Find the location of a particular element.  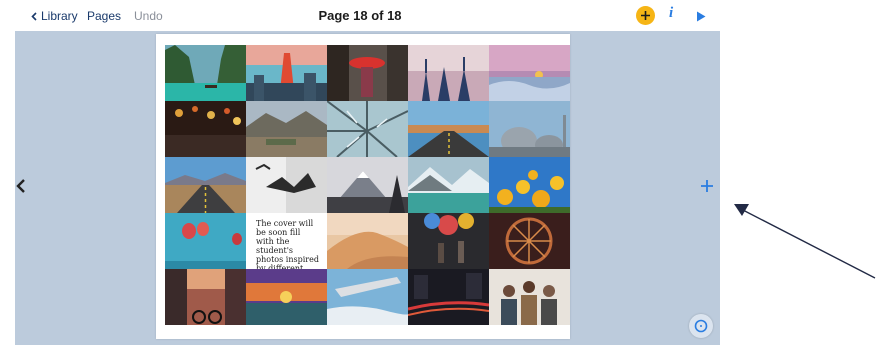

desert-mountain-village-image is located at coordinates (286, 129).